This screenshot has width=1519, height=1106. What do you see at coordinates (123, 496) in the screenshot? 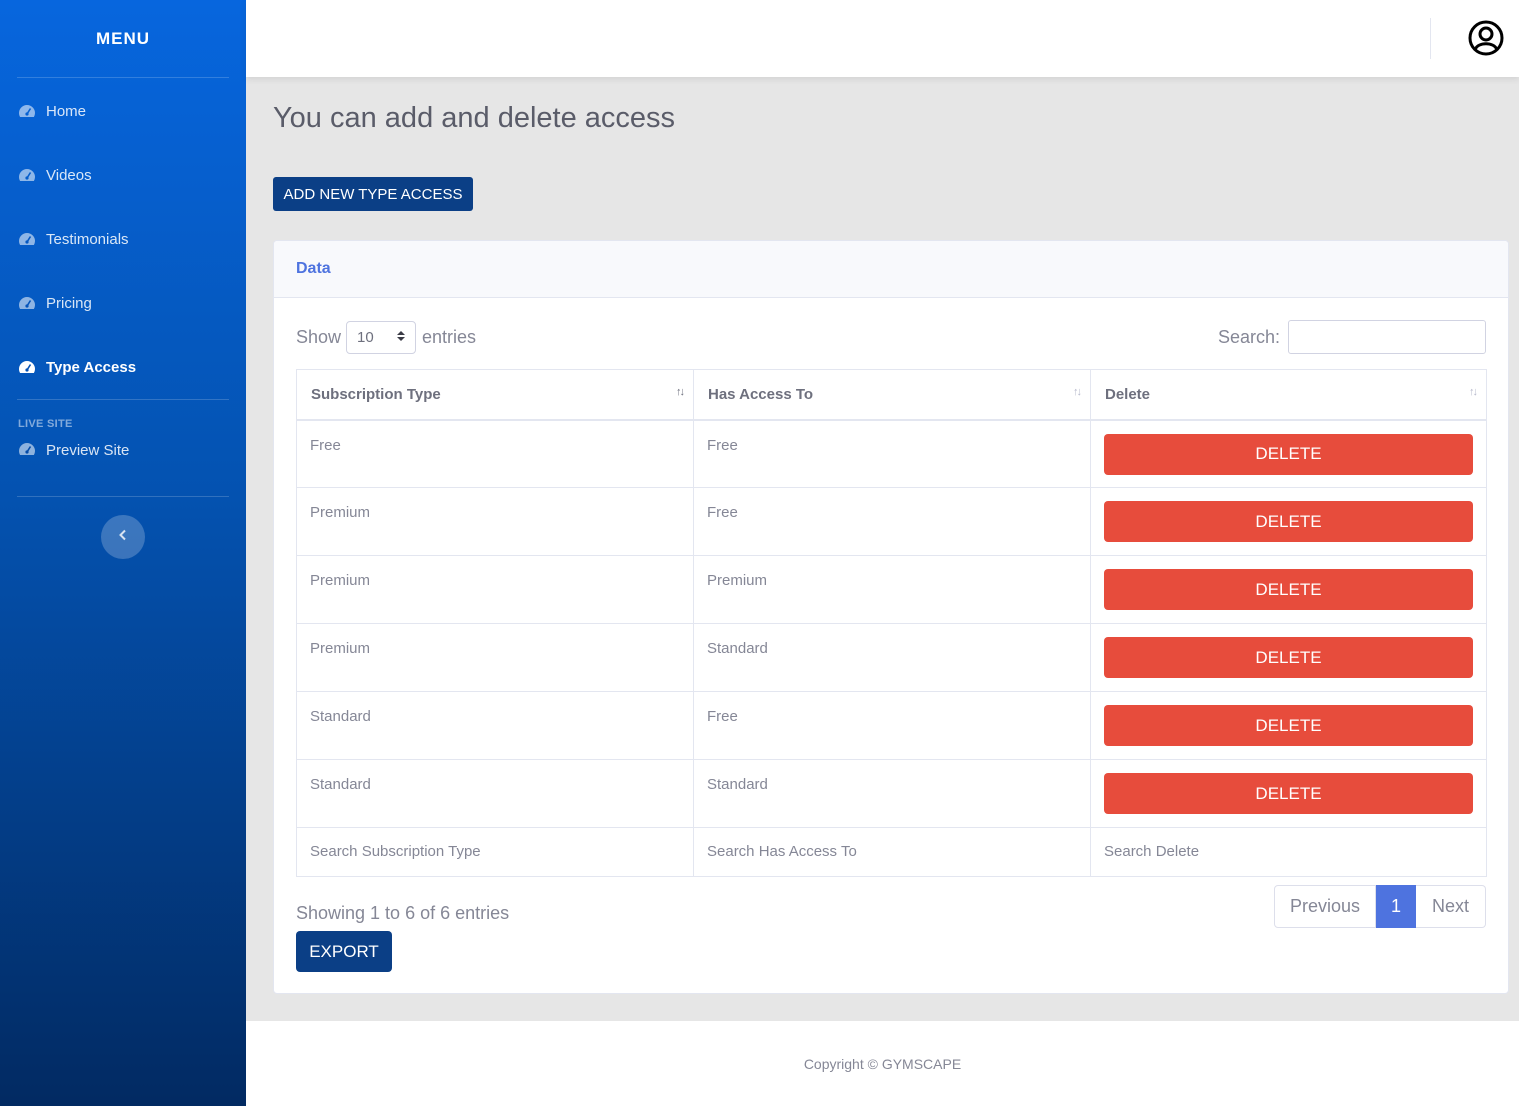
I see `sidebar-divider` at bounding box center [123, 496].